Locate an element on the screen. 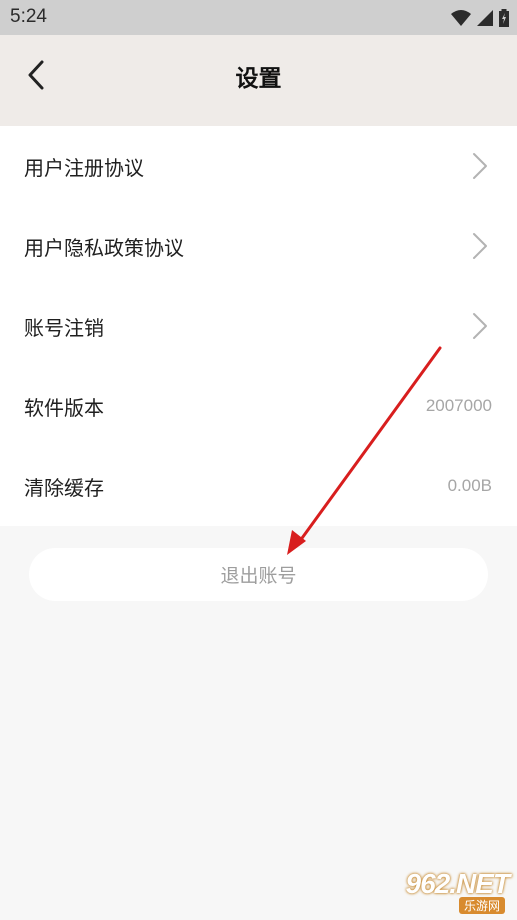 Image resolution: width=517 pixels, height=920 pixels. version-value: 2007000 is located at coordinates (458, 405).